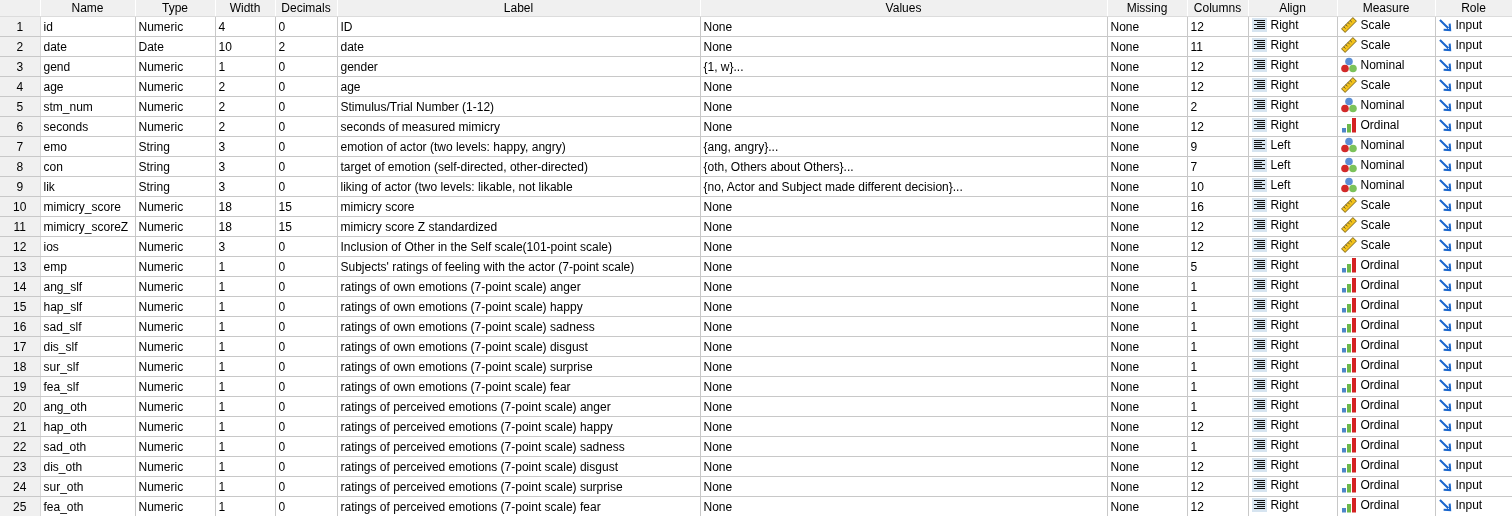 This screenshot has height=516, width=1512. I want to click on table-cell: gend, so click(87, 66).